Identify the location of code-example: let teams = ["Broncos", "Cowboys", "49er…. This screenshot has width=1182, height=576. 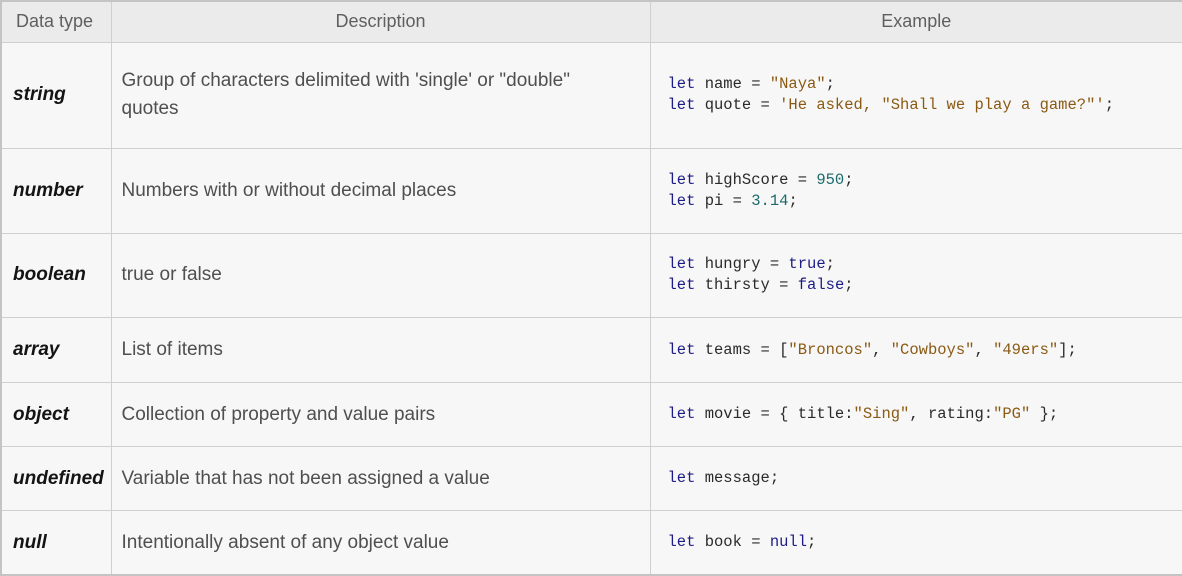
(915, 350).